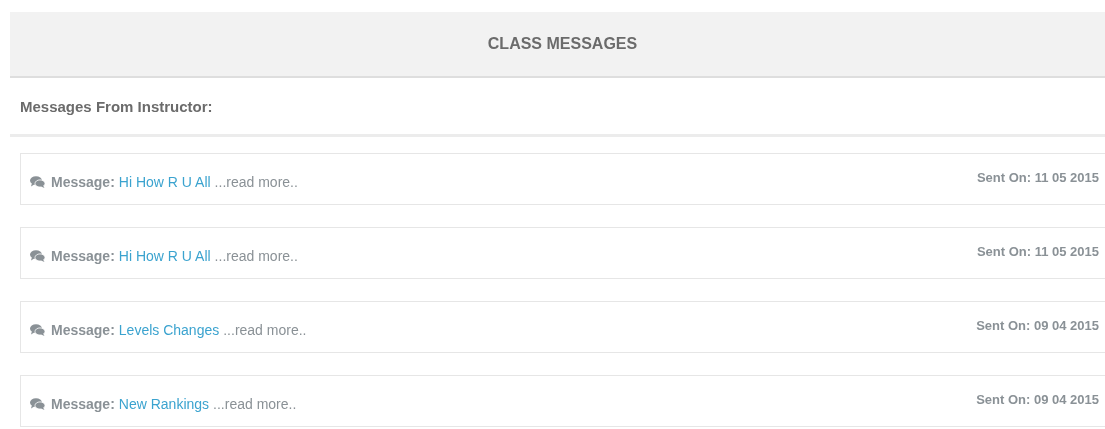  Describe the element at coordinates (116, 106) in the screenshot. I see `section-title: Messages From Instructor:` at that location.